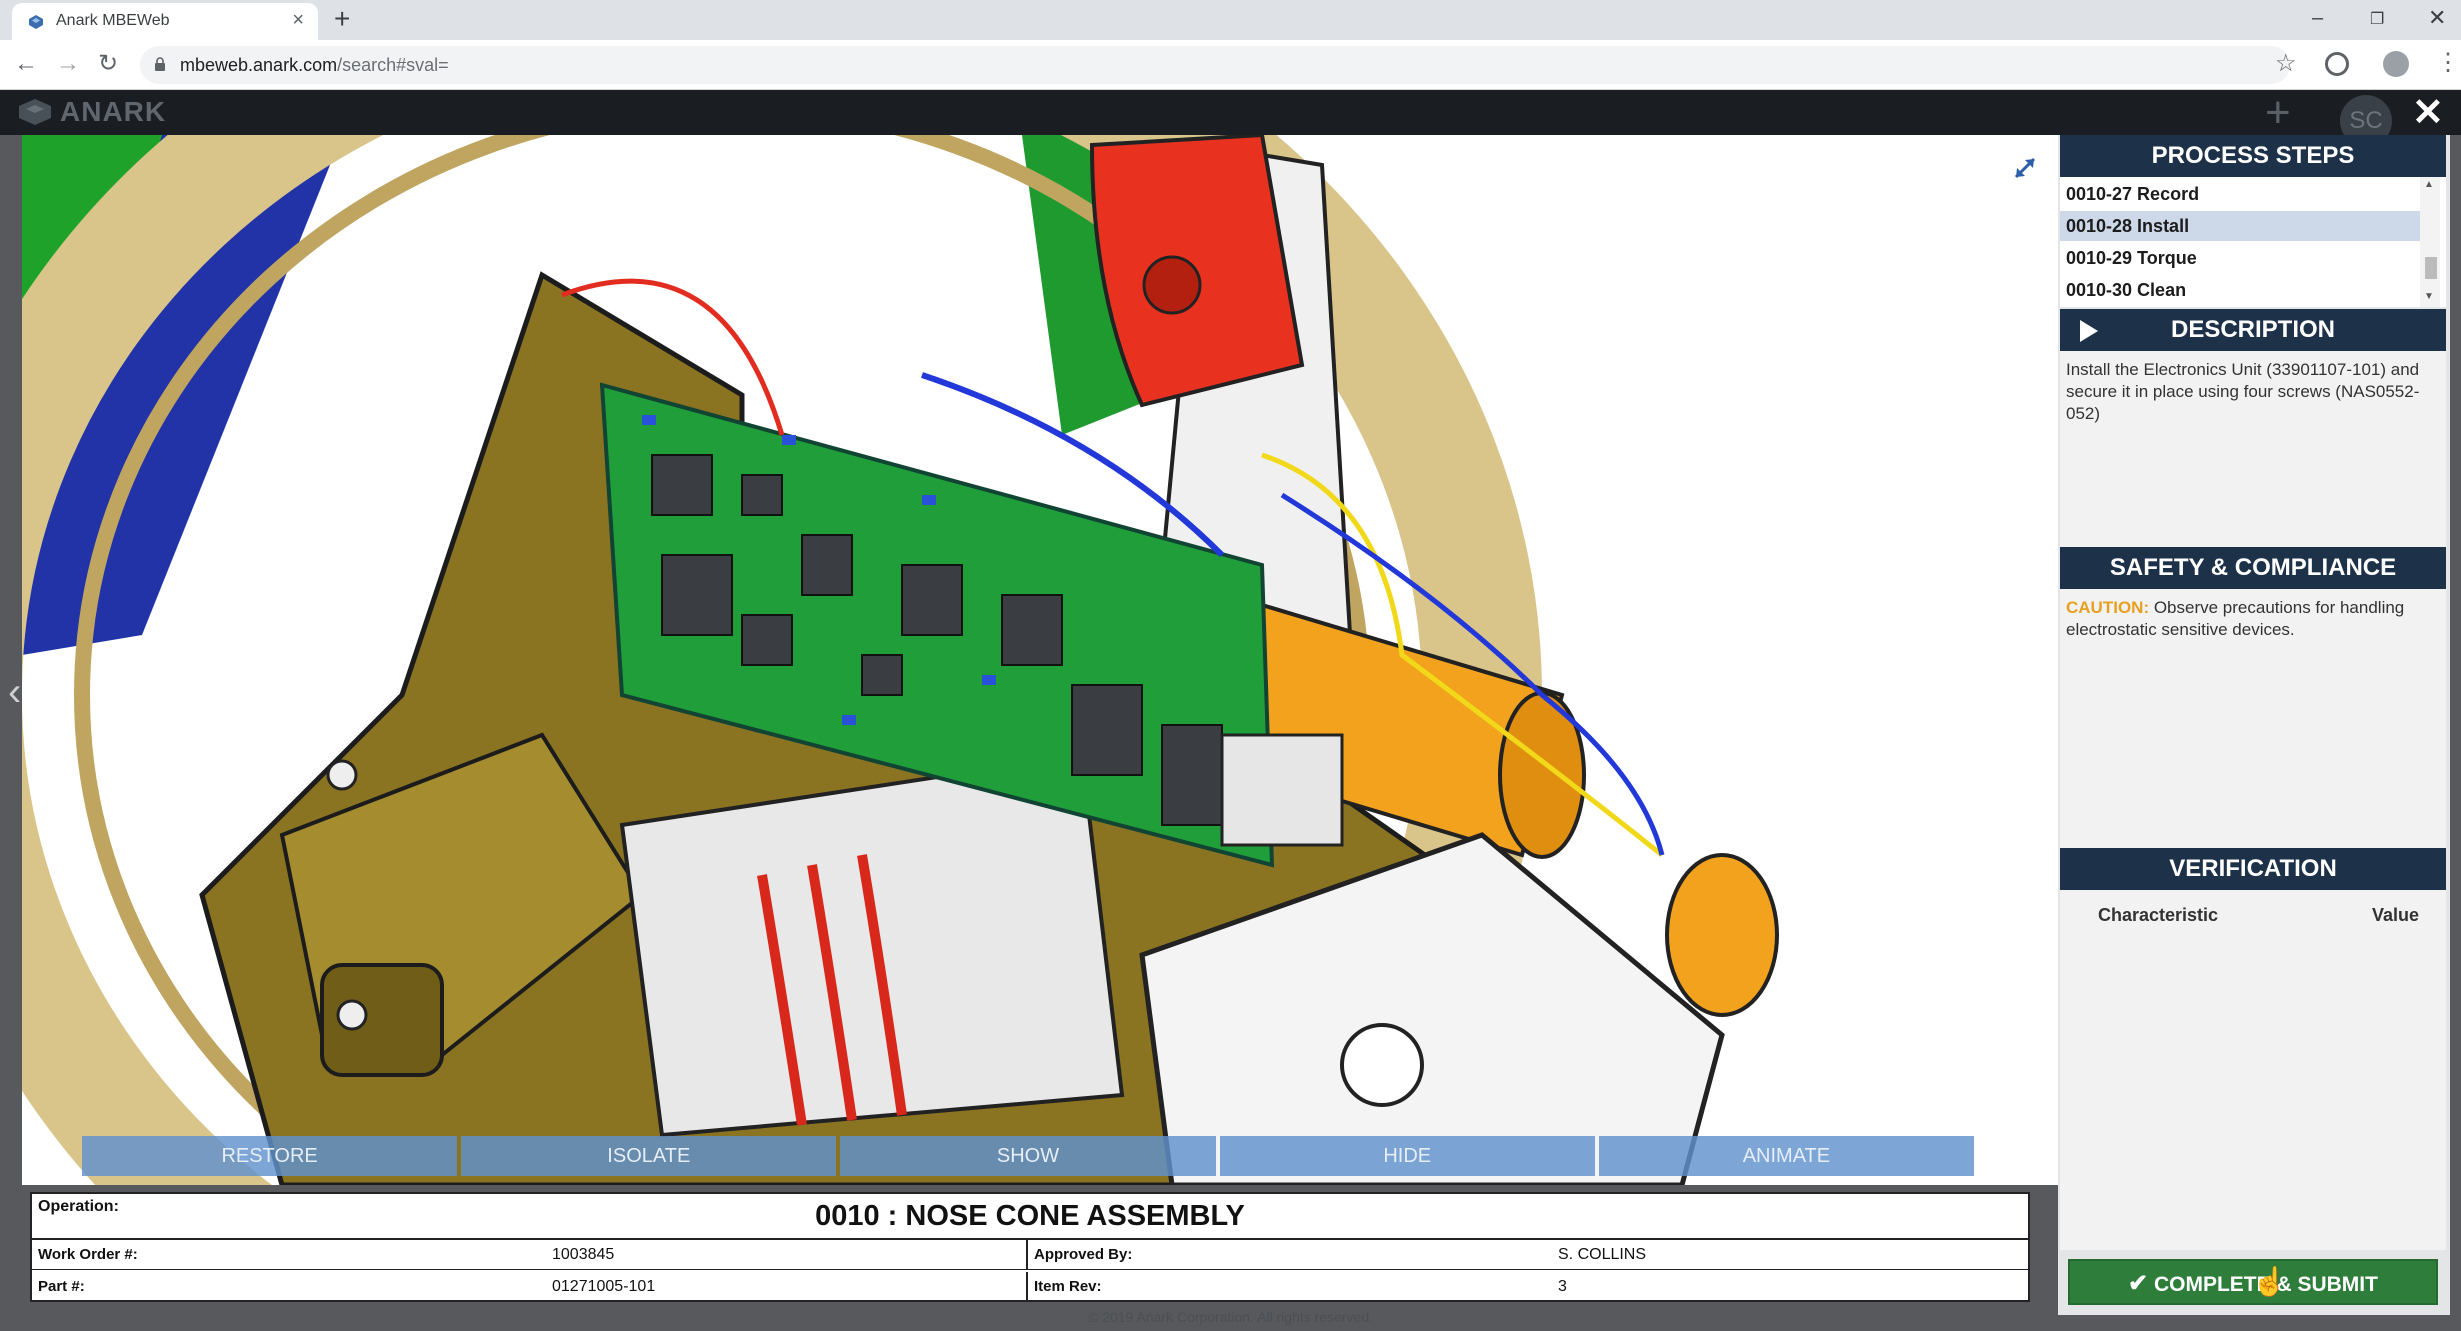 The width and height of the screenshot is (2461, 1331). Describe the element at coordinates (1602, 1254) in the screenshot. I see `approved-by-value: S. COLLINS` at that location.